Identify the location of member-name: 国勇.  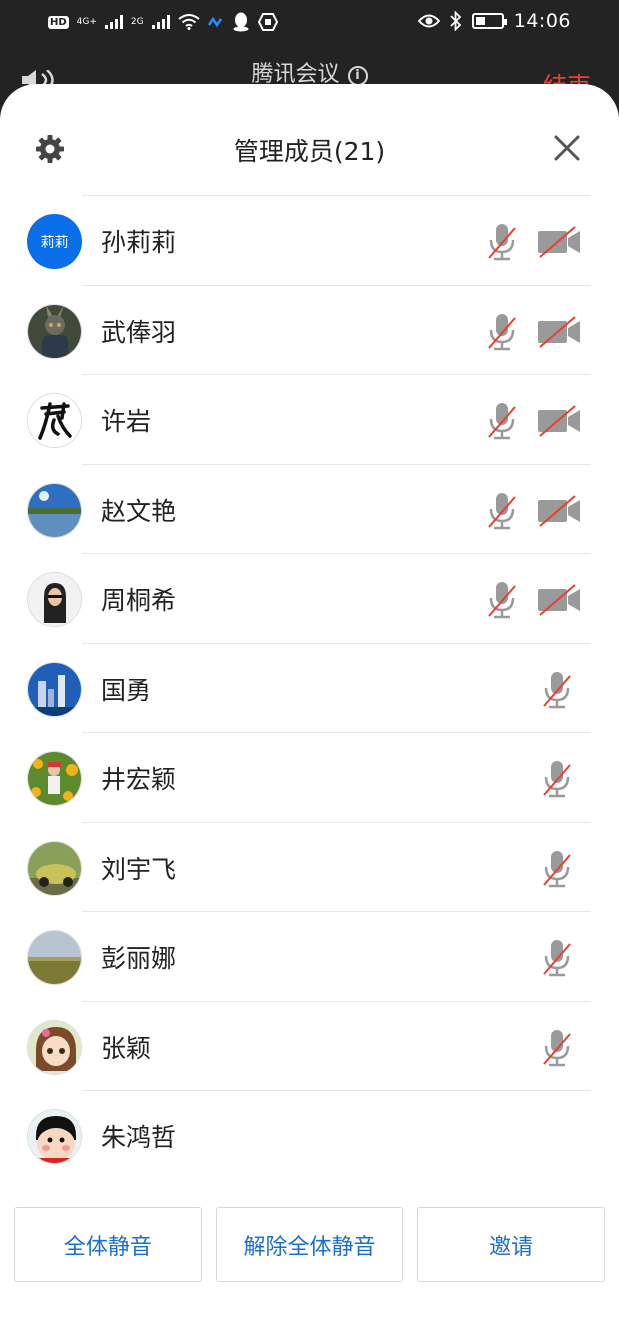
(126, 690).